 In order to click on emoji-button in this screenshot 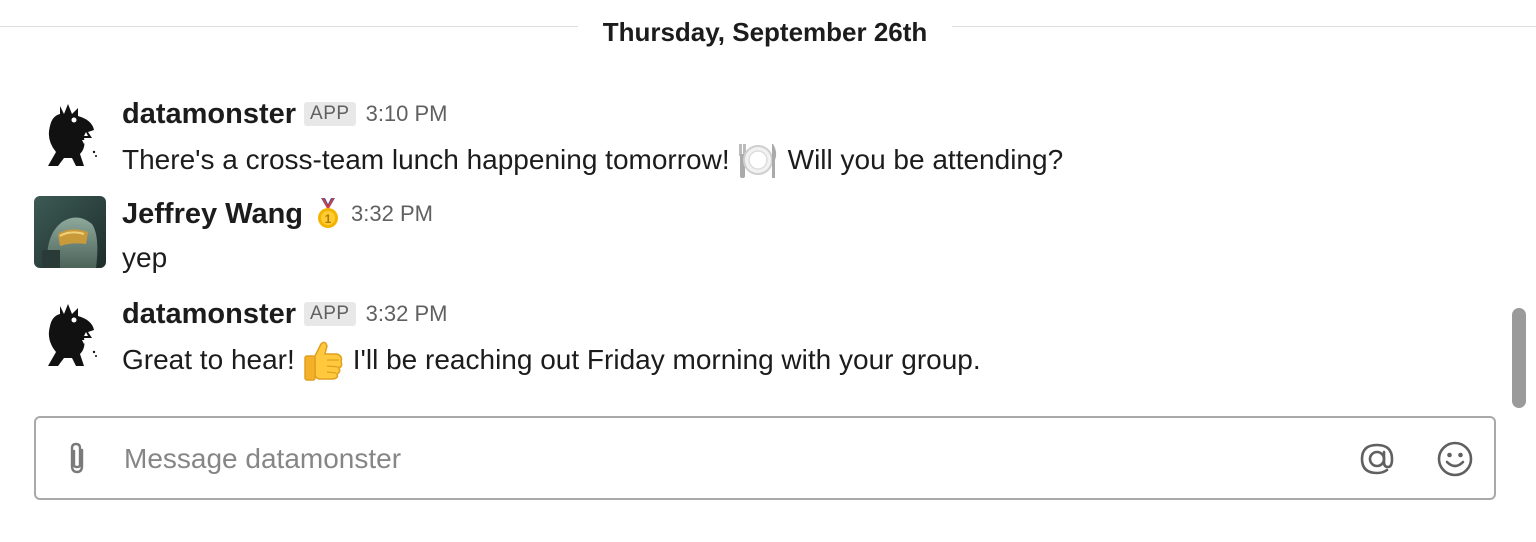, I will do `click(1455, 459)`.